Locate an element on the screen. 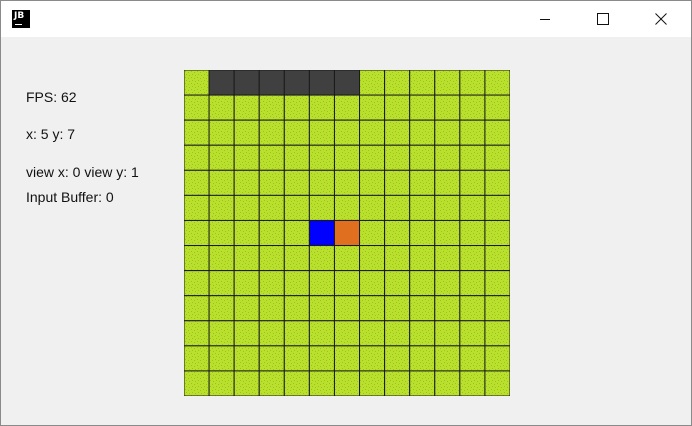 Image resolution: width=692 pixels, height=426 pixels. fps-counter: FPS: 62 is located at coordinates (51, 97).